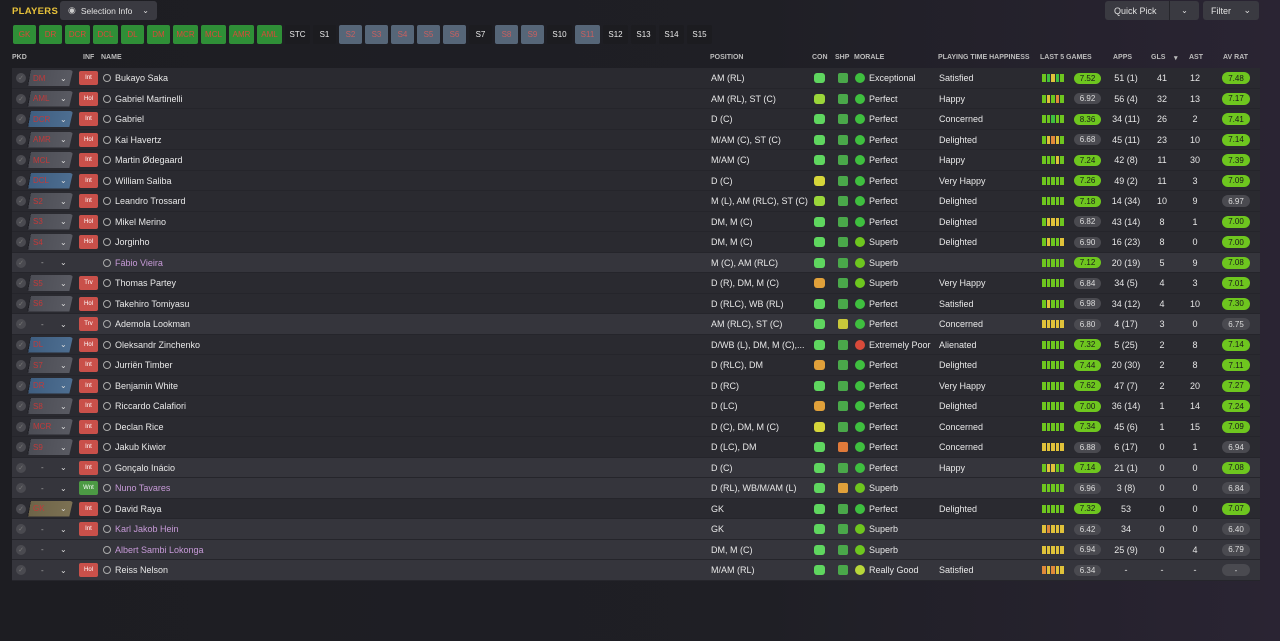 Image resolution: width=1280 pixels, height=641 pixels. Describe the element at coordinates (213, 427) in the screenshot. I see `player-name-cell: Declan Rice` at that location.